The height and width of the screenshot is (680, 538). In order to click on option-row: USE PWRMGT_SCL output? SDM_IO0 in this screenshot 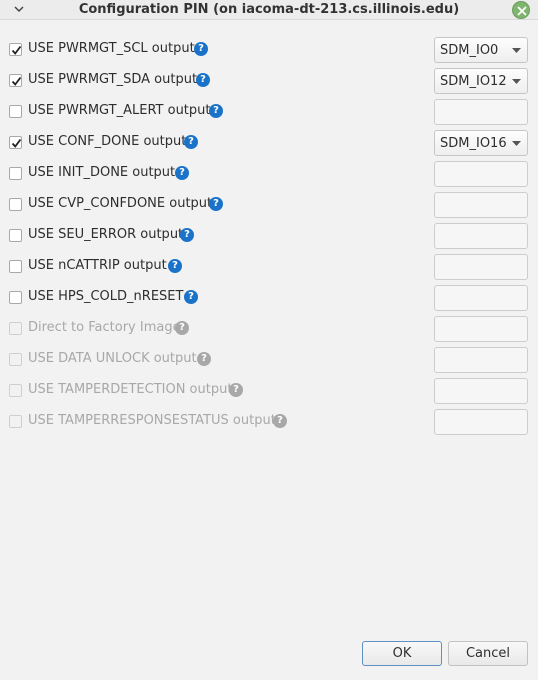, I will do `click(269, 50)`.